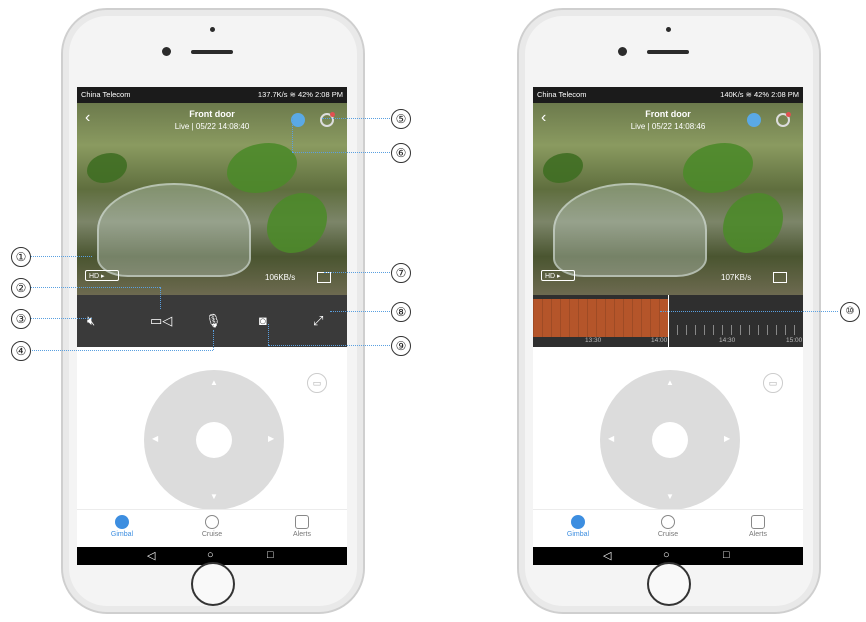  What do you see at coordinates (318, 321) in the screenshot?
I see `expand-icon: ⤢` at bounding box center [318, 321].